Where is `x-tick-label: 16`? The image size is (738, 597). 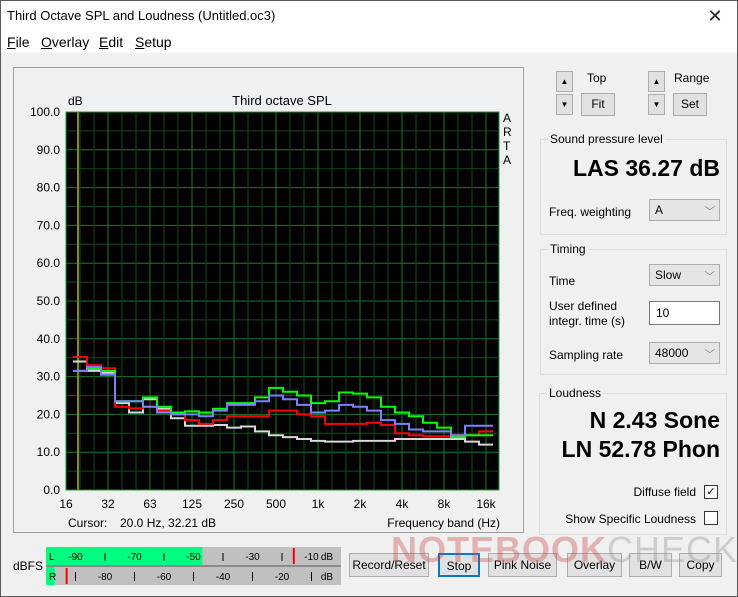
x-tick-label: 16 is located at coordinates (66, 504).